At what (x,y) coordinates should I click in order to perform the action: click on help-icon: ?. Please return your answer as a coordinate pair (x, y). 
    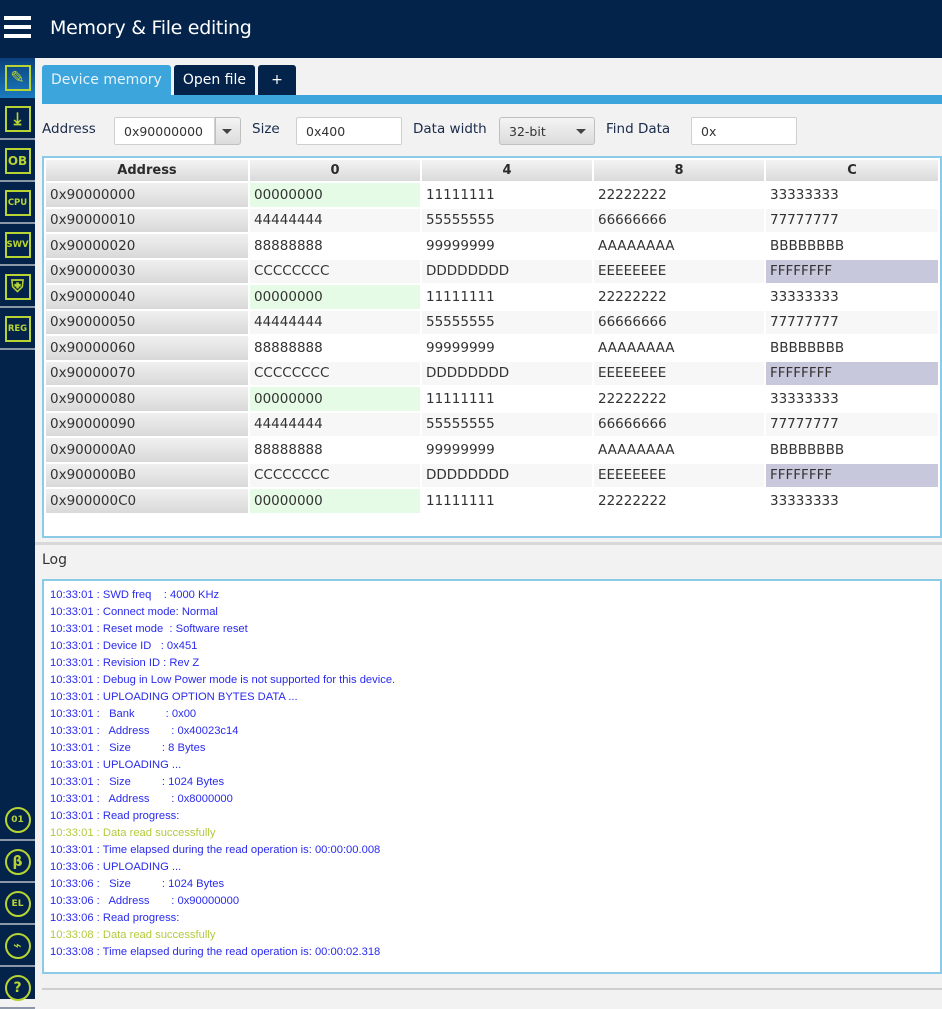
    Looking at the image, I should click on (17, 988).